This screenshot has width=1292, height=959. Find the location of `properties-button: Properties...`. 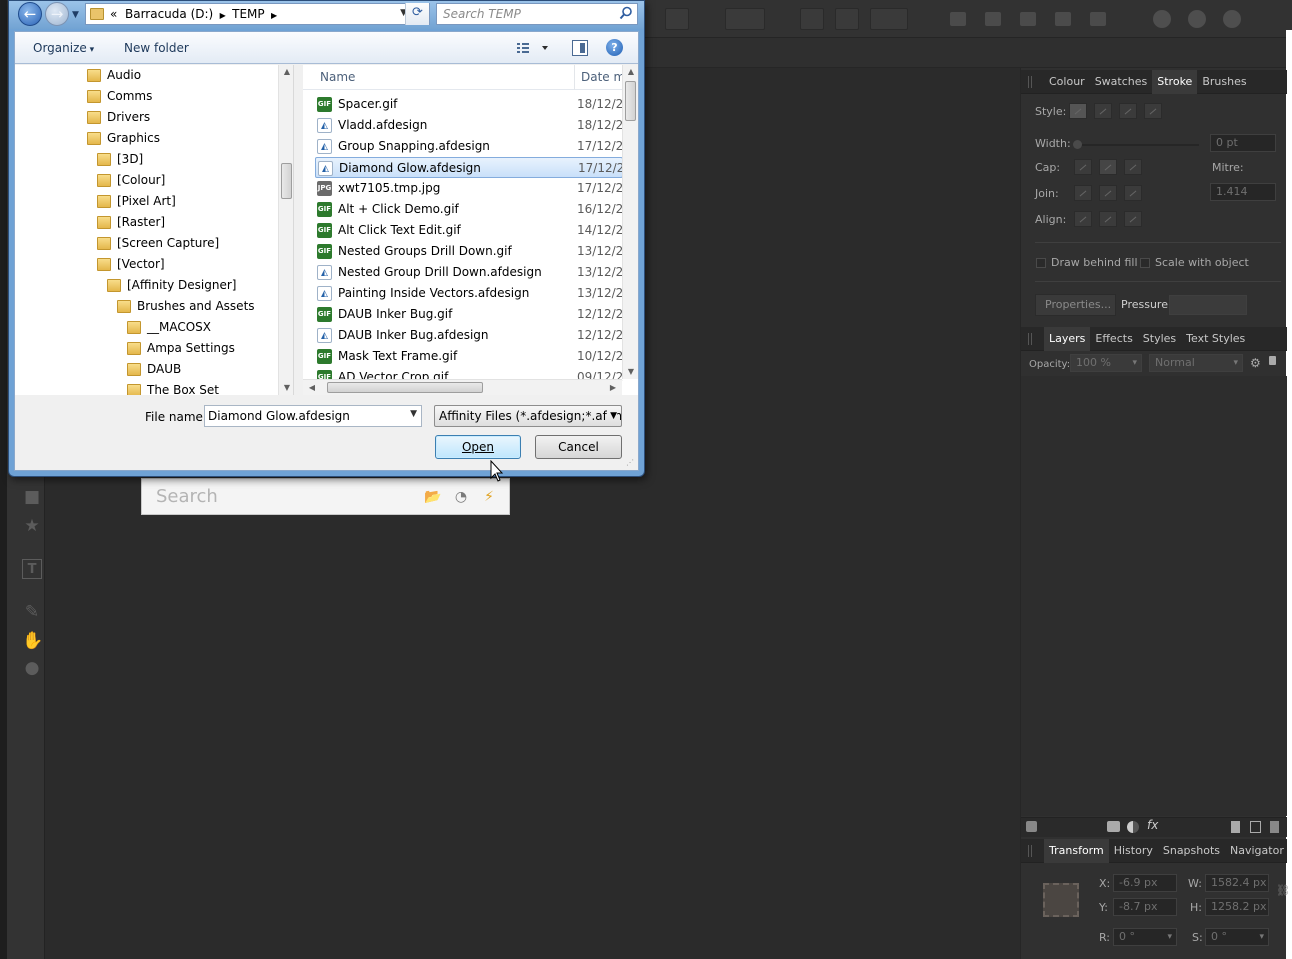

properties-button: Properties... is located at coordinates (1075, 305).